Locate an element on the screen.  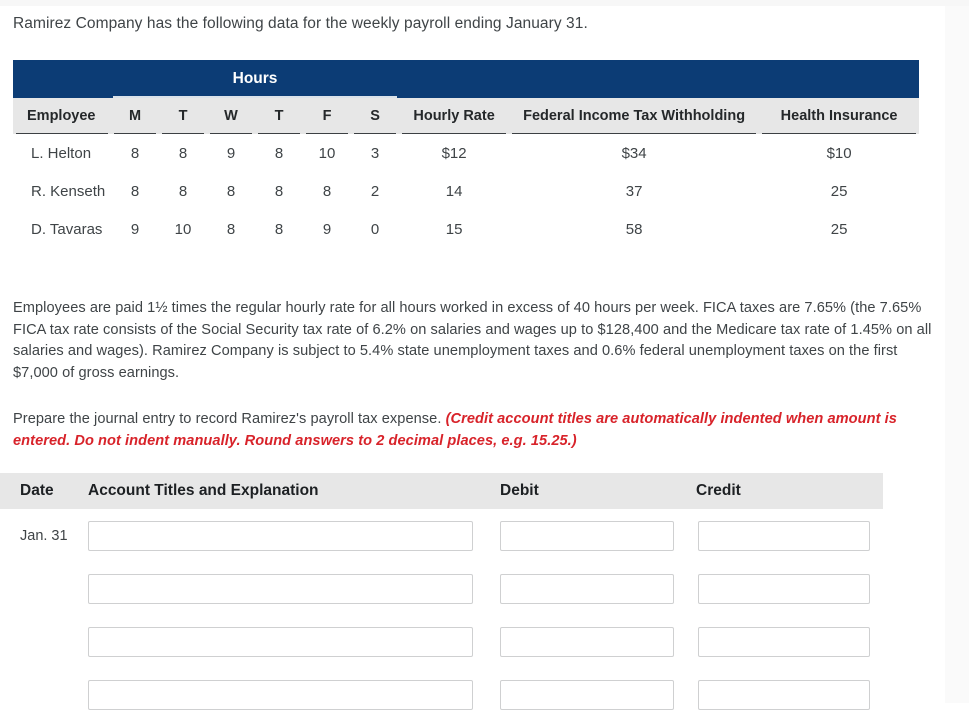
col-header-tuesday-label: T is located at coordinates (183, 116).